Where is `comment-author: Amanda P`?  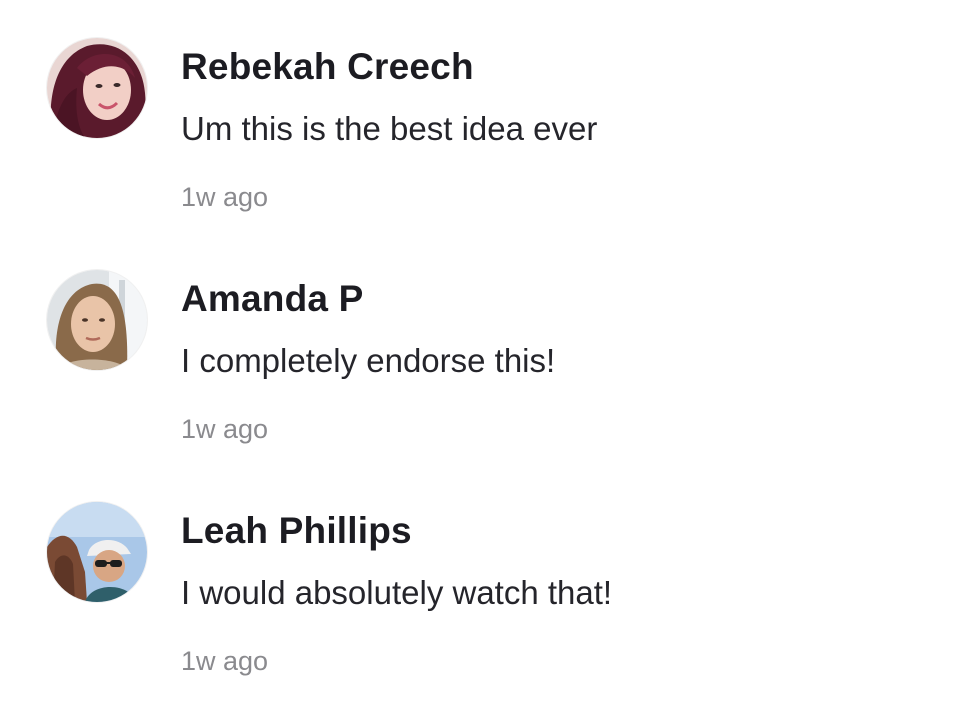 comment-author: Amanda P is located at coordinates (272, 299).